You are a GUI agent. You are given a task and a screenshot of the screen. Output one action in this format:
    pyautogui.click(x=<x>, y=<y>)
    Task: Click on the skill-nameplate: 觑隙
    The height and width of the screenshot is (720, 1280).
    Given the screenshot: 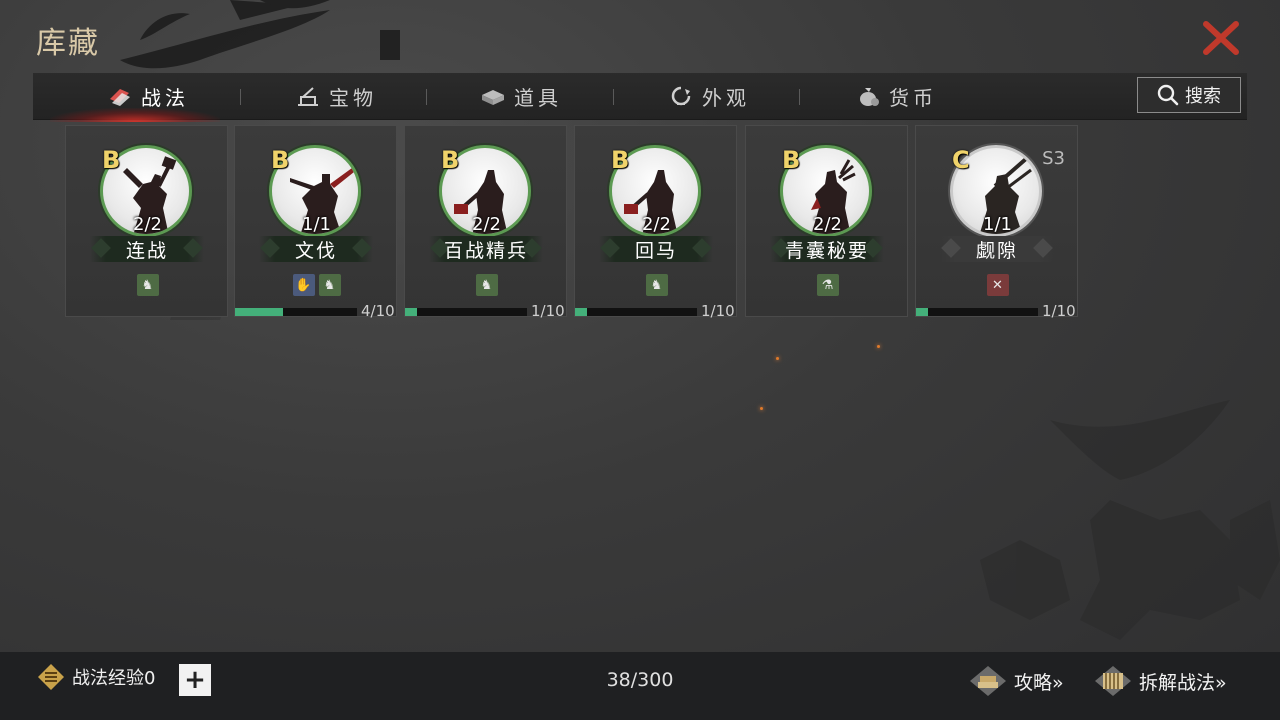 What is the action you would take?
    pyautogui.click(x=997, y=249)
    